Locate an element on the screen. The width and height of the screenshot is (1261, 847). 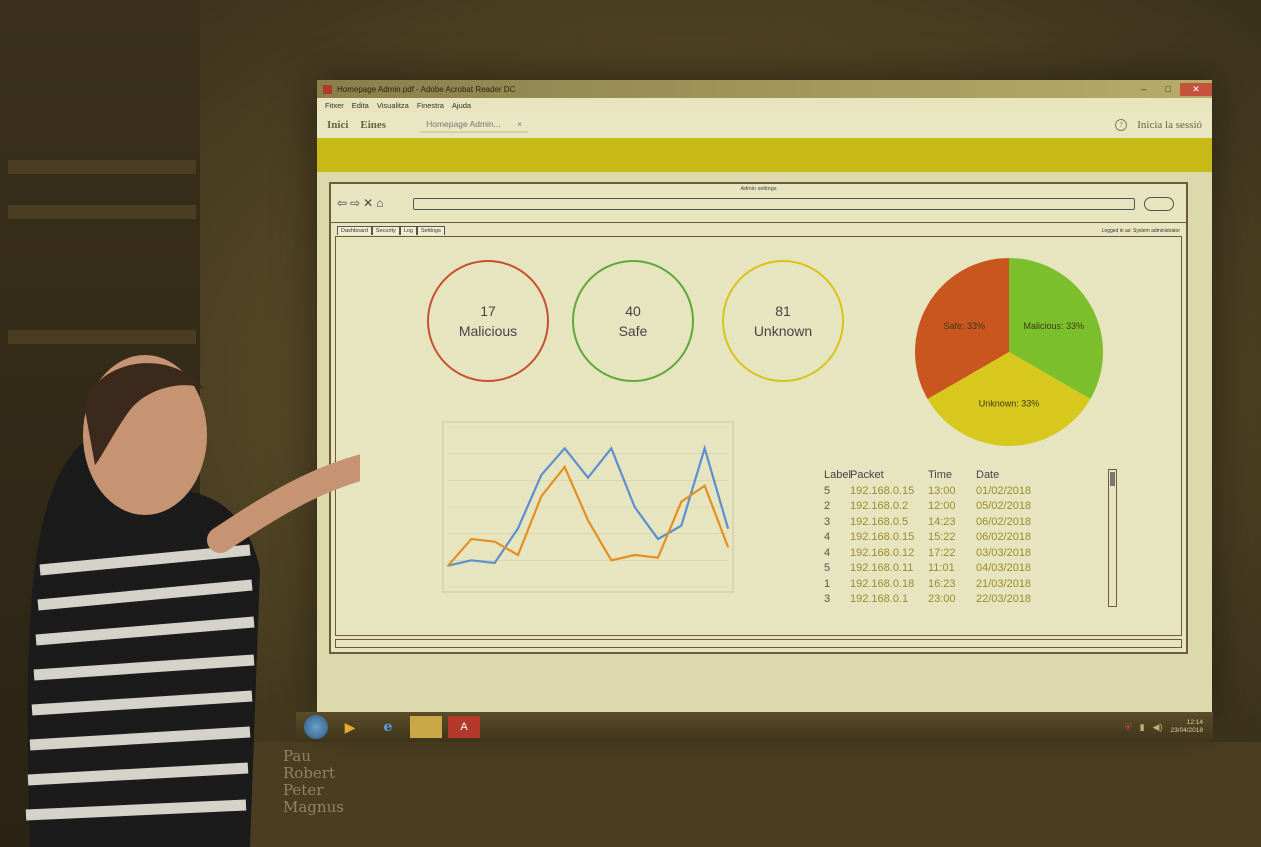
table-cell: 15:22 is located at coordinates (942, 537).